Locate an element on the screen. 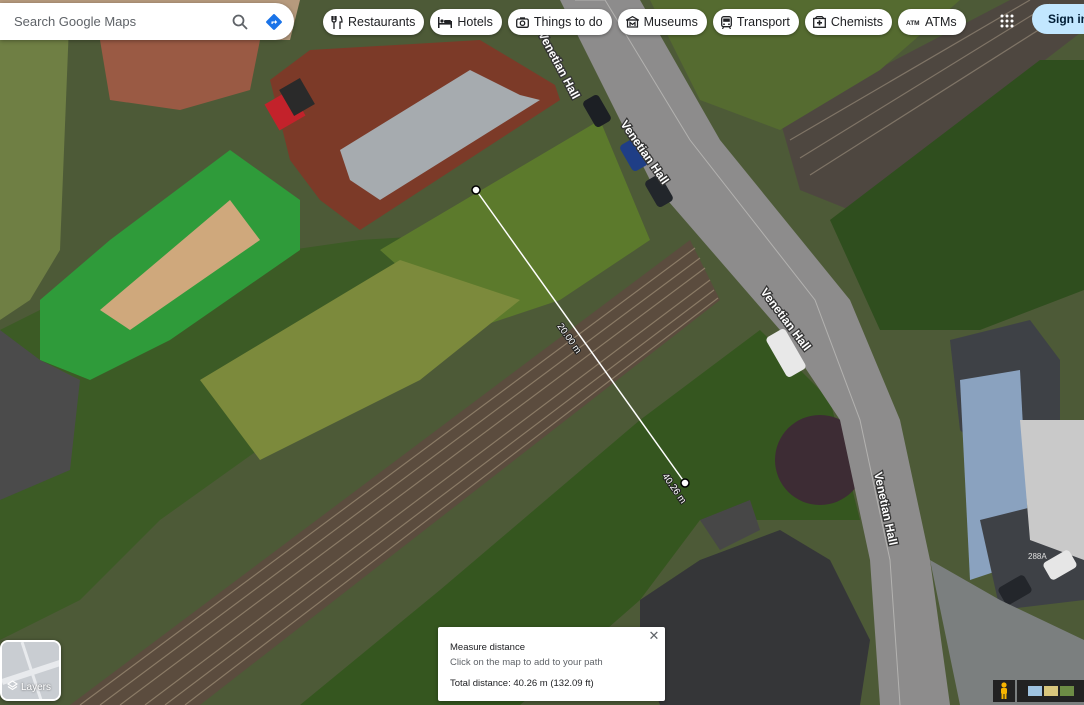  measure-start-point is located at coordinates (476, 190).